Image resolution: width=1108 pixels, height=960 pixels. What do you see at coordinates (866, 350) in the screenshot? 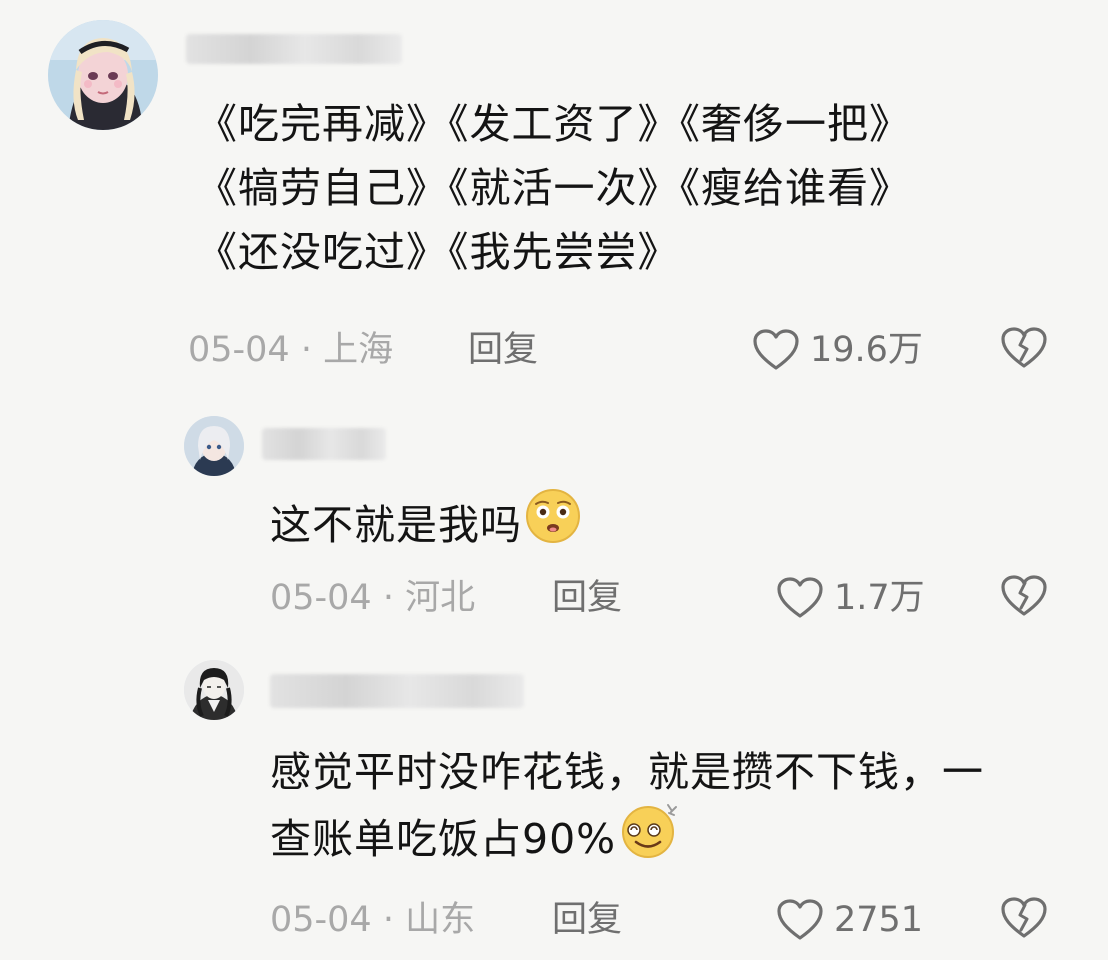
I see `like-count: 19.6万` at bounding box center [866, 350].